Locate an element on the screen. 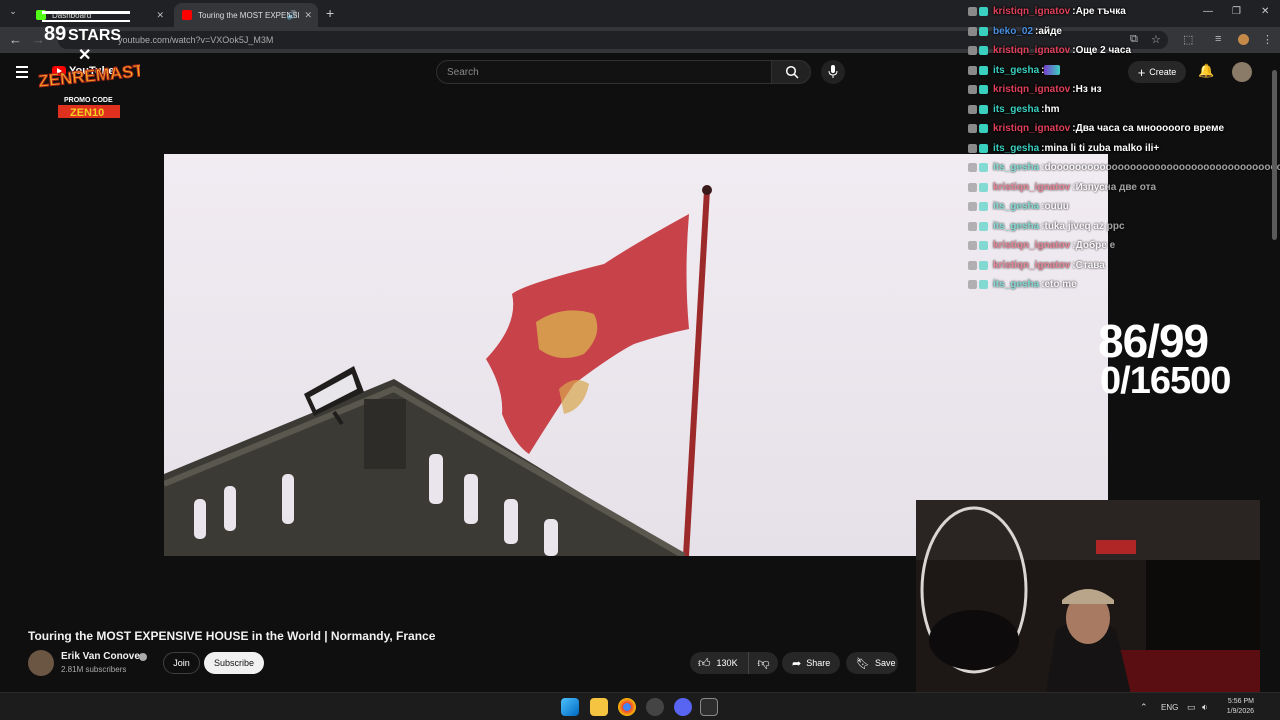 The width and height of the screenshot is (1280, 720). join-button: Join is located at coordinates (181, 663).